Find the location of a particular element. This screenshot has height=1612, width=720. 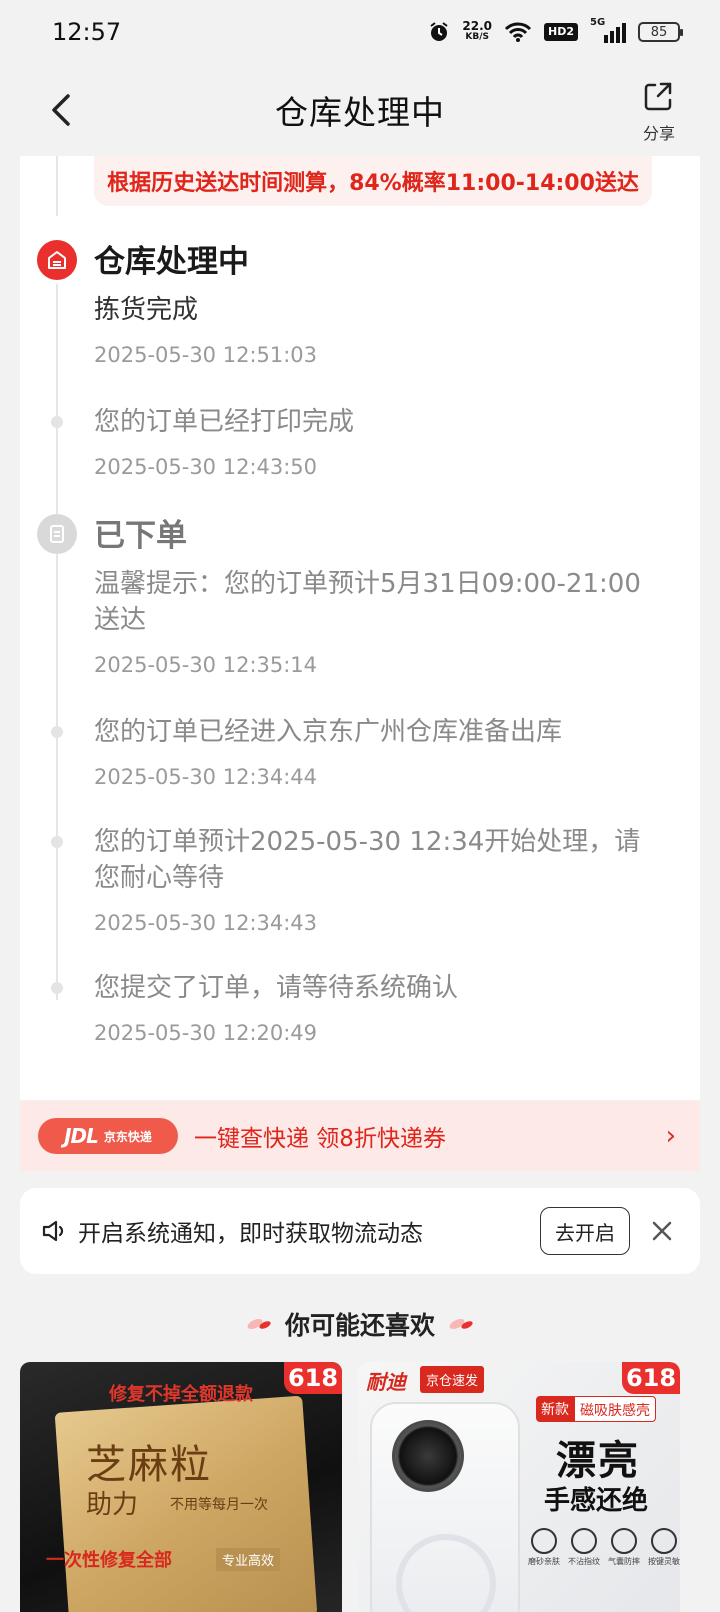

warehouse-icon is located at coordinates (57, 260).